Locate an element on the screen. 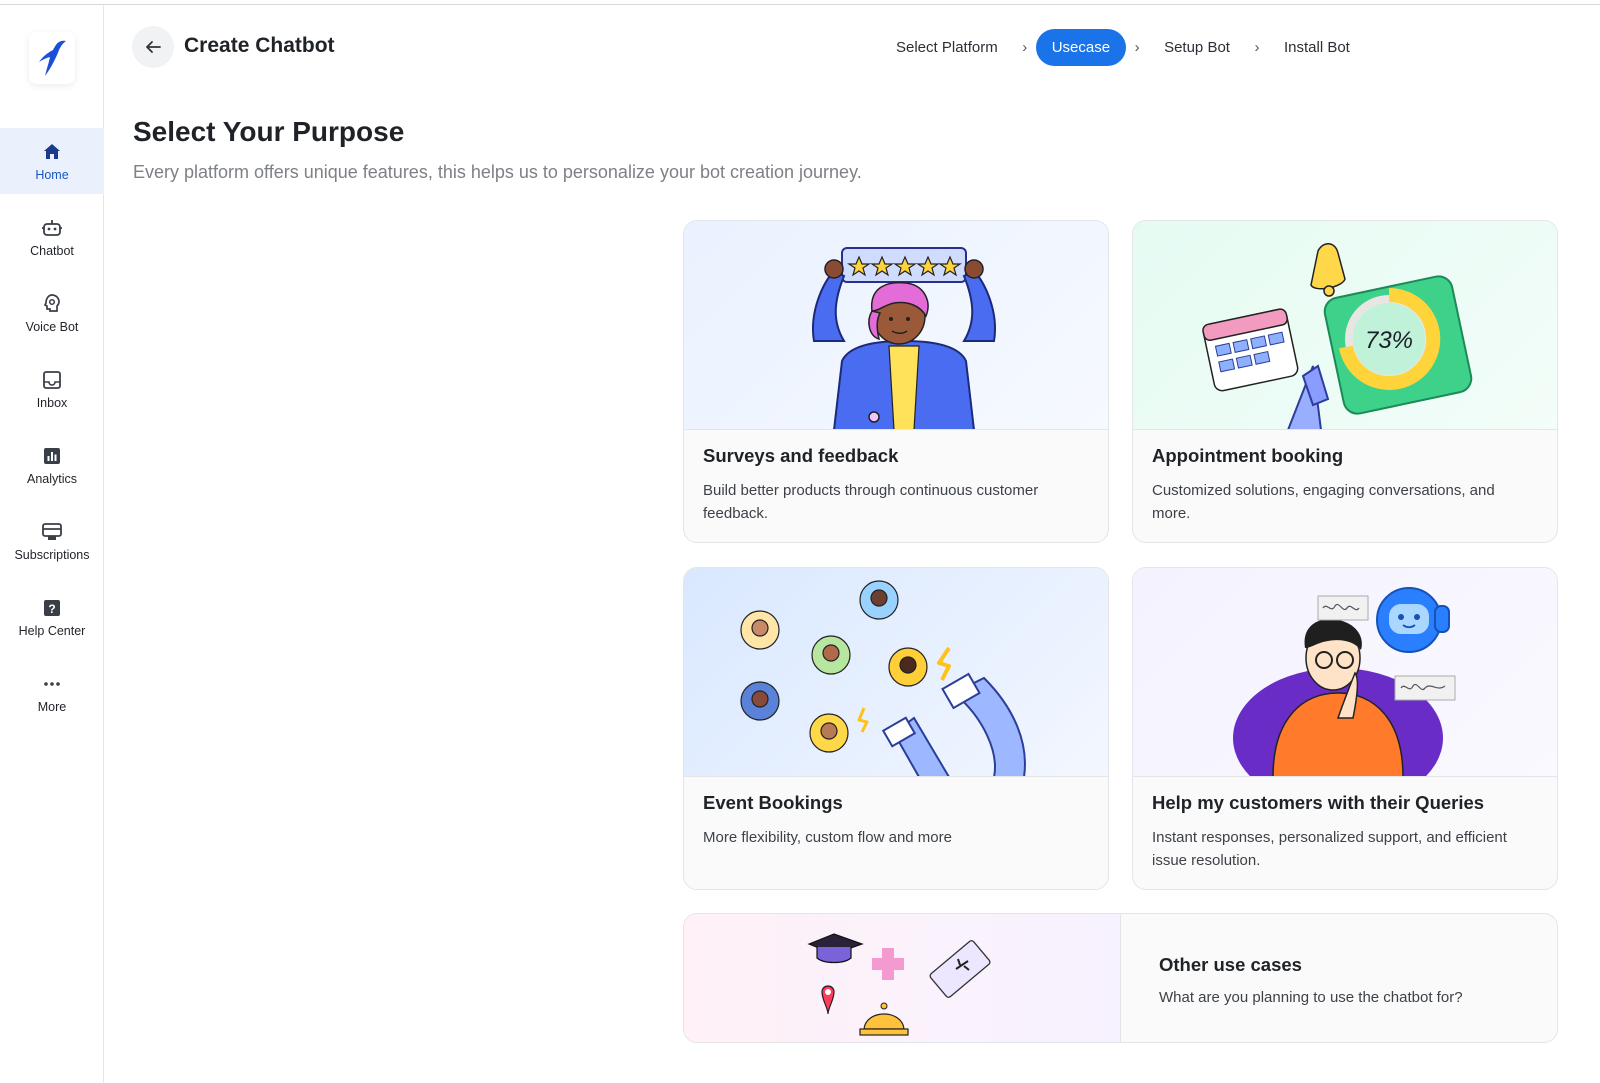  sidebar-item-label: Chatbot is located at coordinates (52, 250).